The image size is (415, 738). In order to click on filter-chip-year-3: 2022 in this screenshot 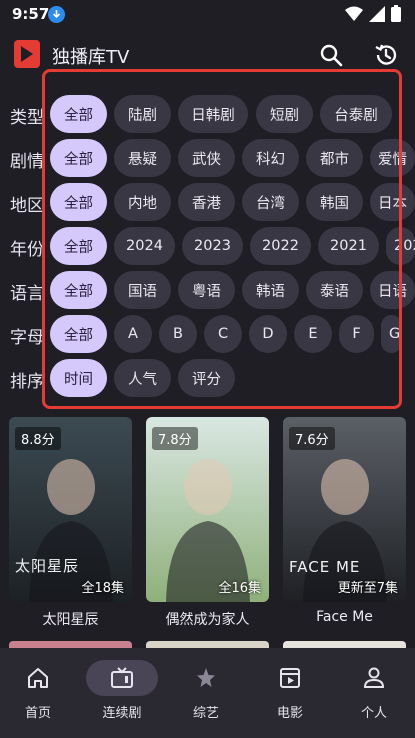, I will do `click(280, 246)`.